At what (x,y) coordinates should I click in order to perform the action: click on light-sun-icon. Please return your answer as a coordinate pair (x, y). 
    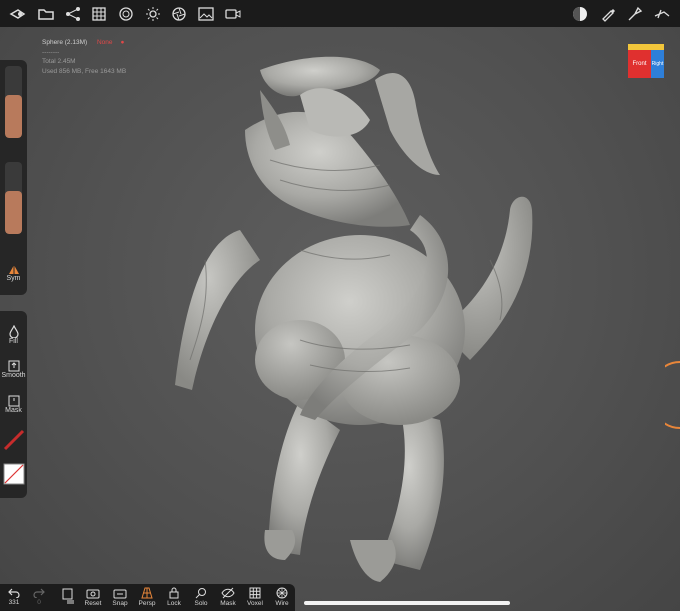
    Looking at the image, I should click on (153, 14).